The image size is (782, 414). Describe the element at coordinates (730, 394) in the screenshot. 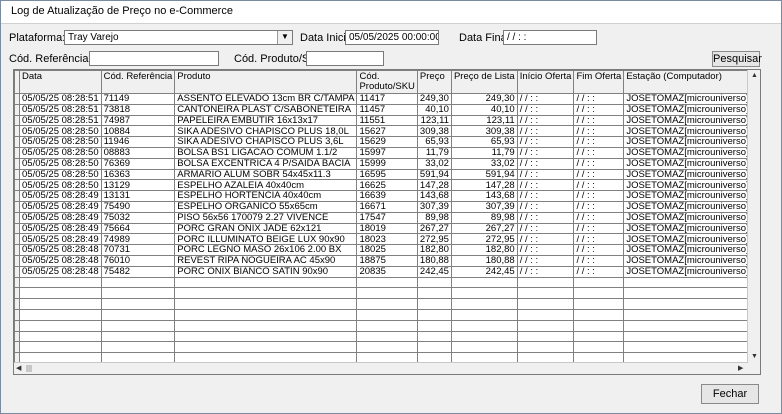

I see `fechar-button: Fechar` at that location.